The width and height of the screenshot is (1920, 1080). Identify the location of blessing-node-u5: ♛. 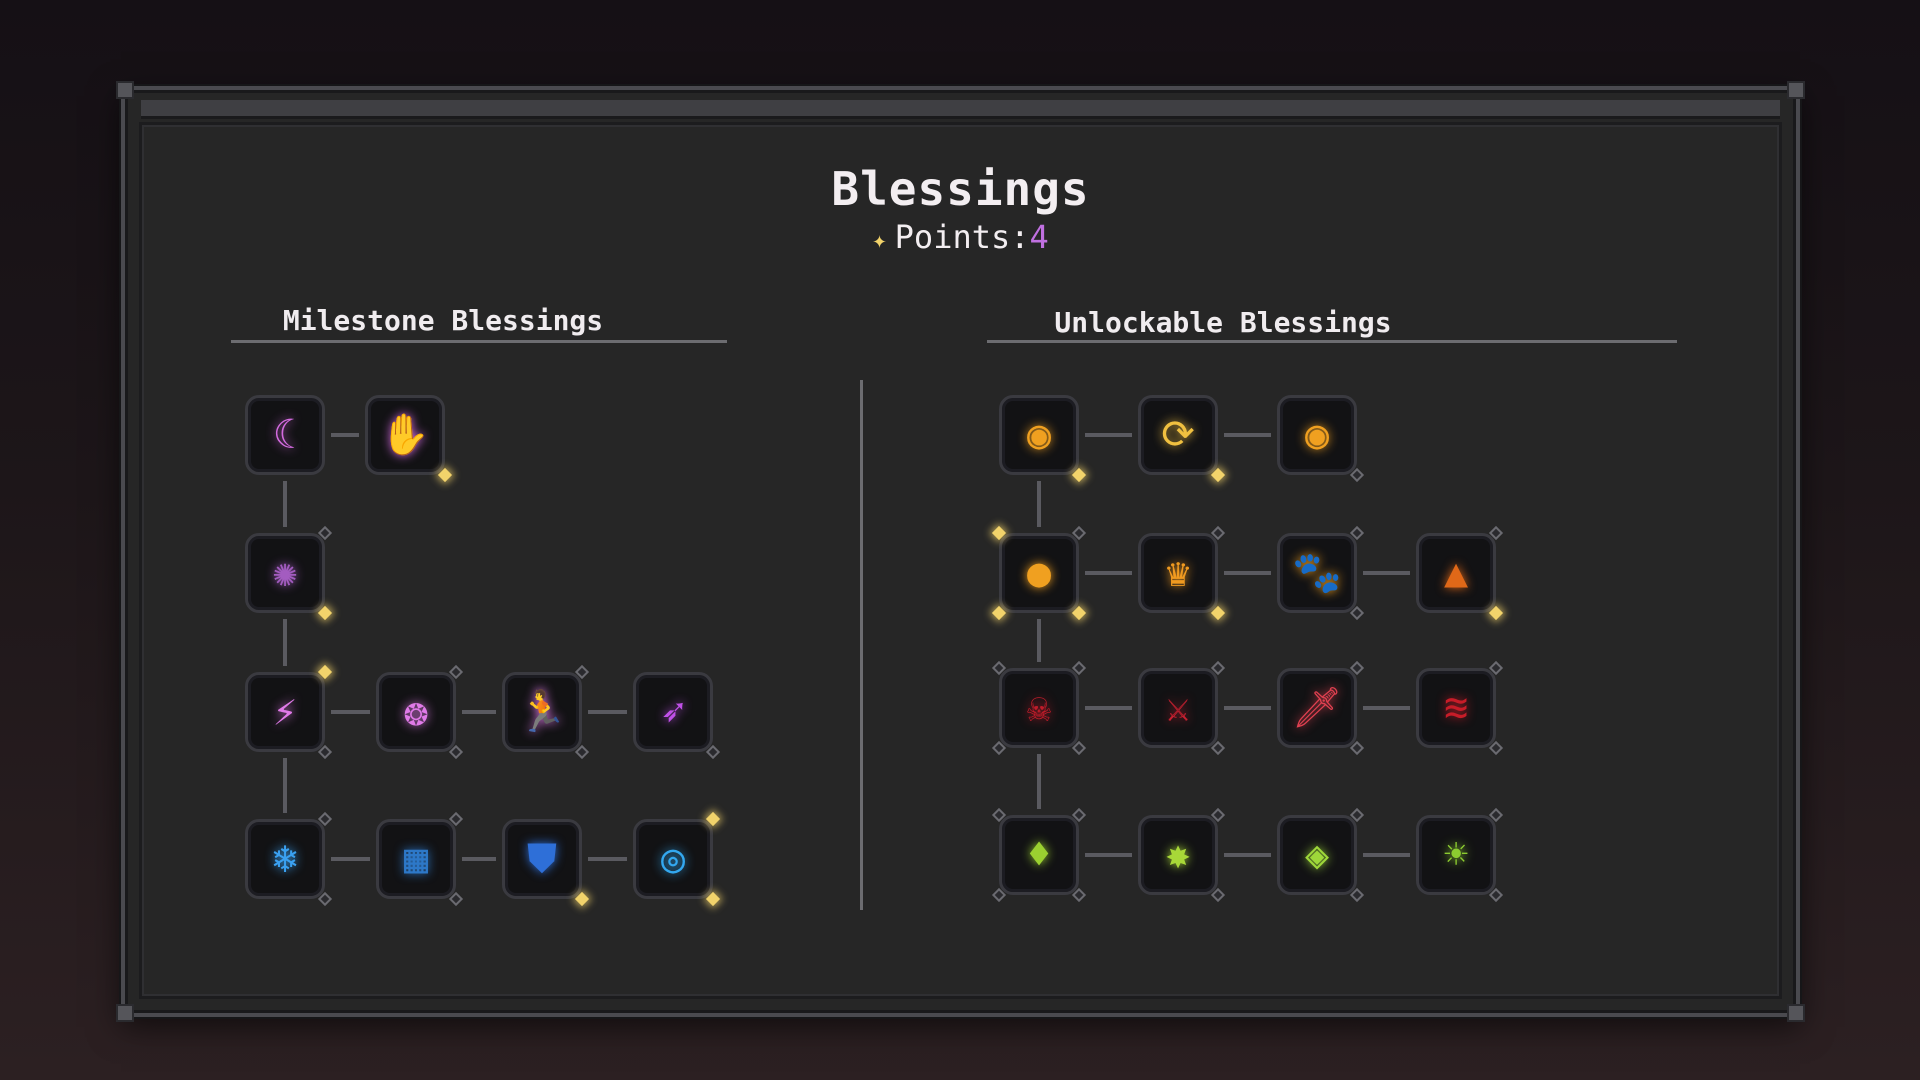
(1182, 573).